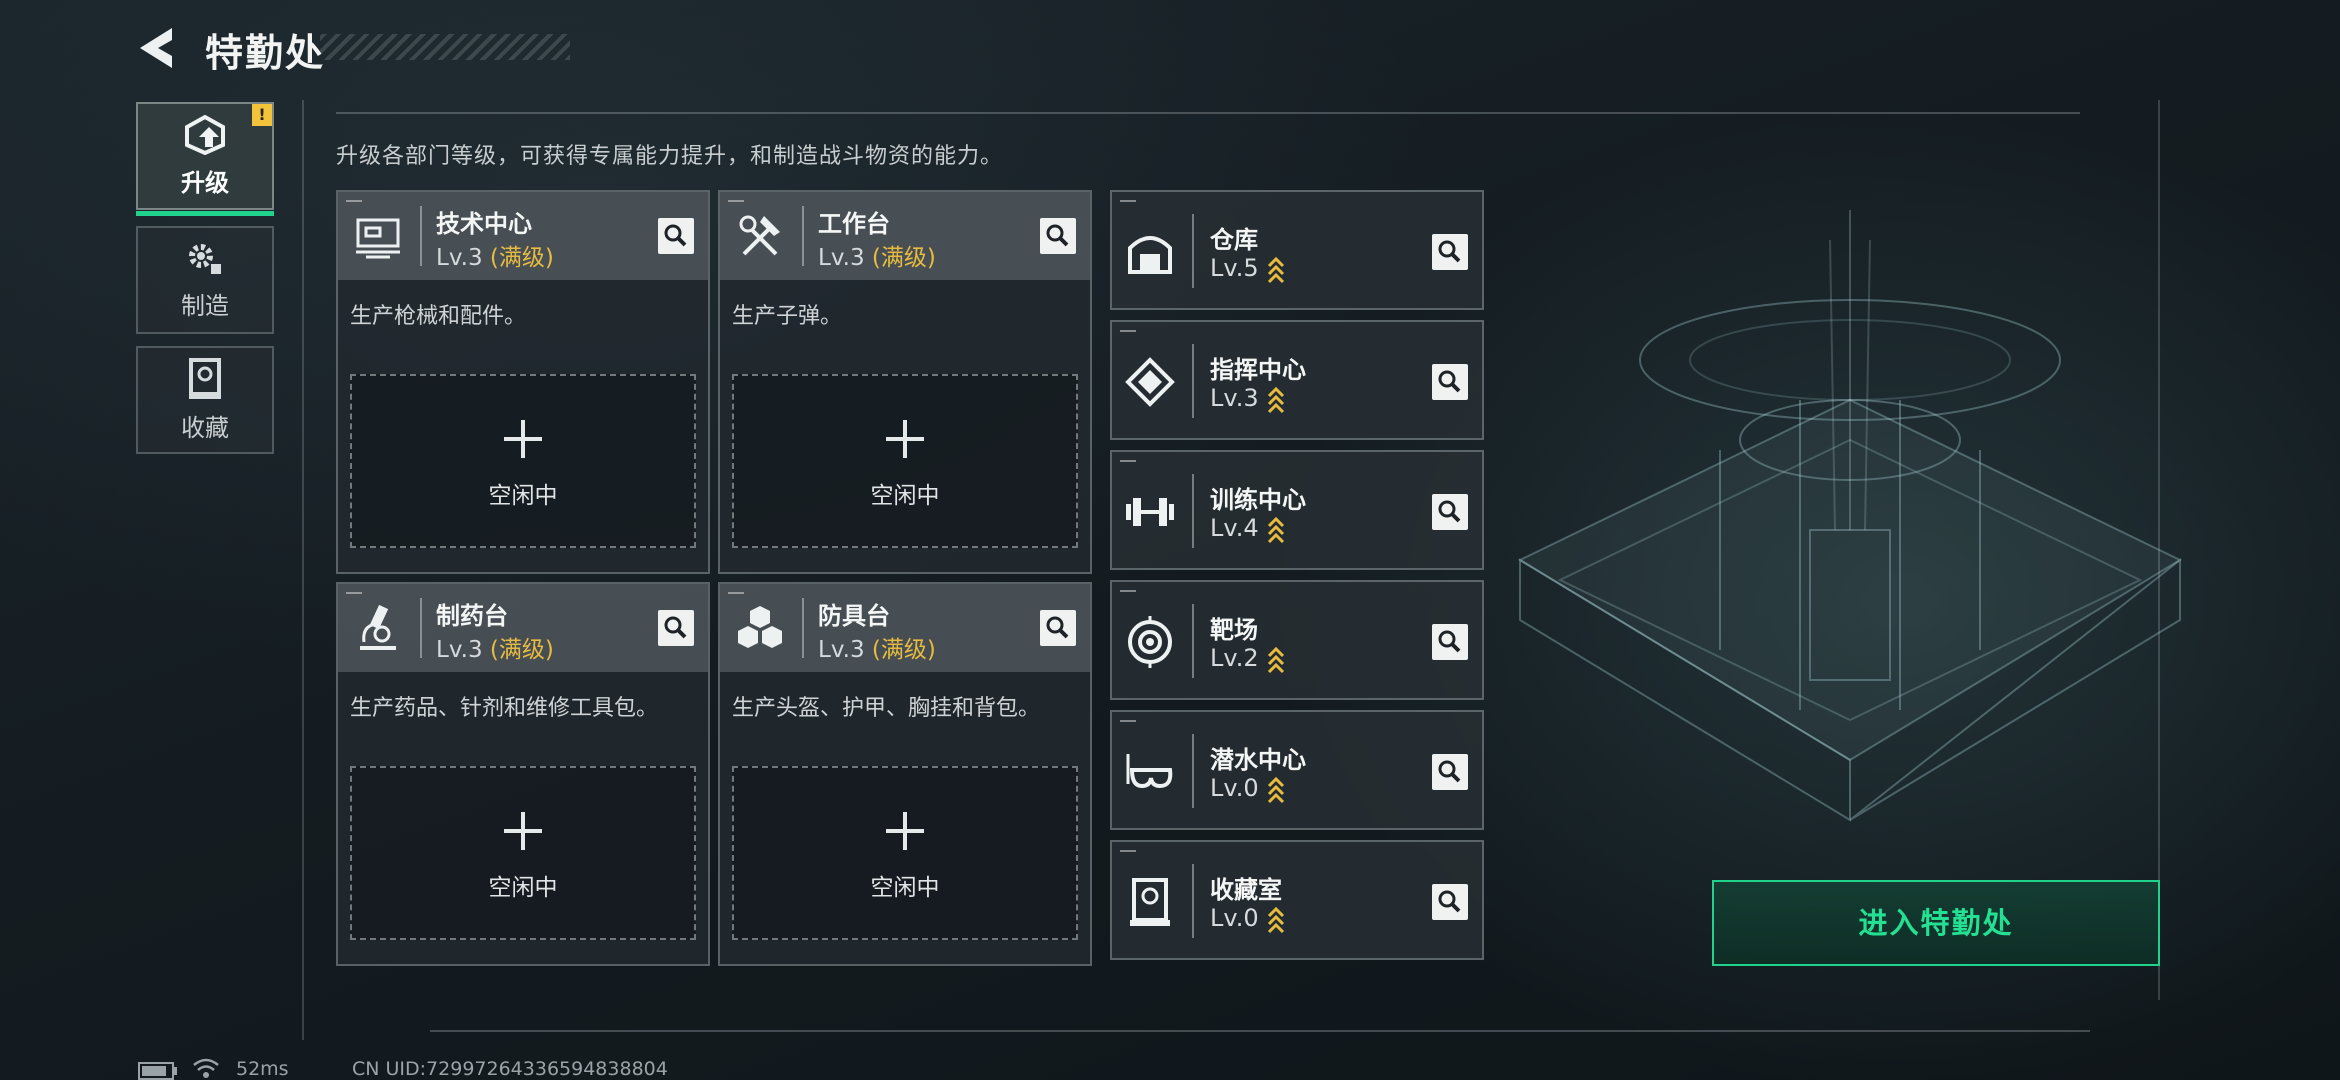 The height and width of the screenshot is (1080, 2340). What do you see at coordinates (205, 258) in the screenshot?
I see `gear-icon` at bounding box center [205, 258].